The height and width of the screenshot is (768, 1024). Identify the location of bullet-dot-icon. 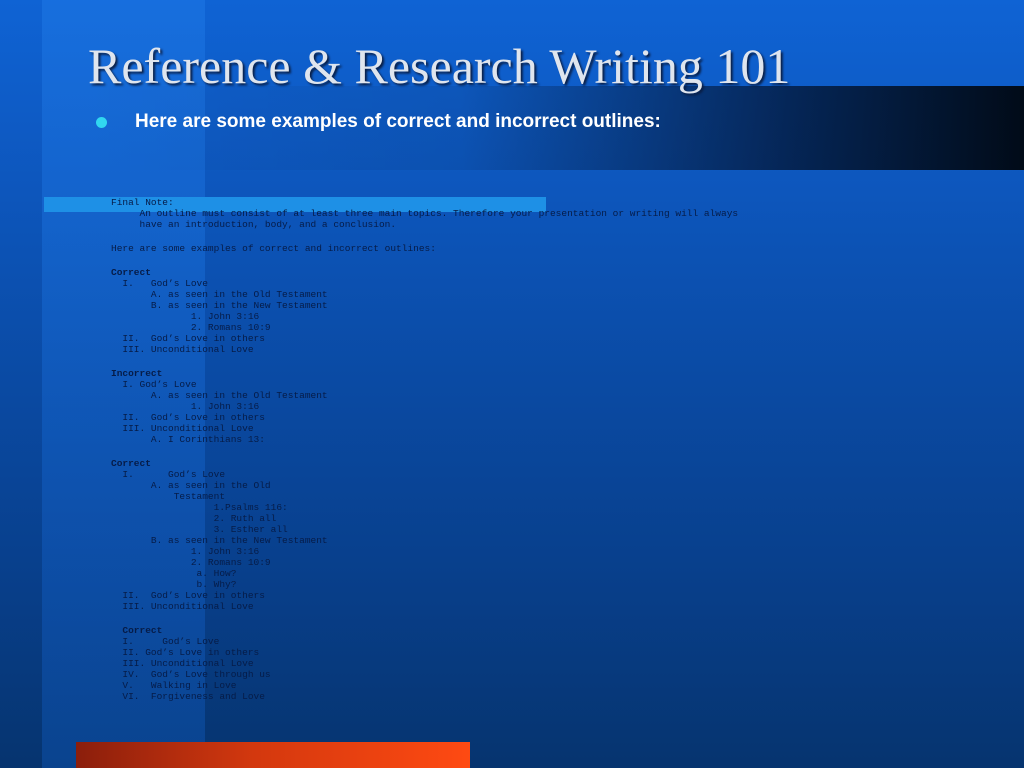
(101, 122).